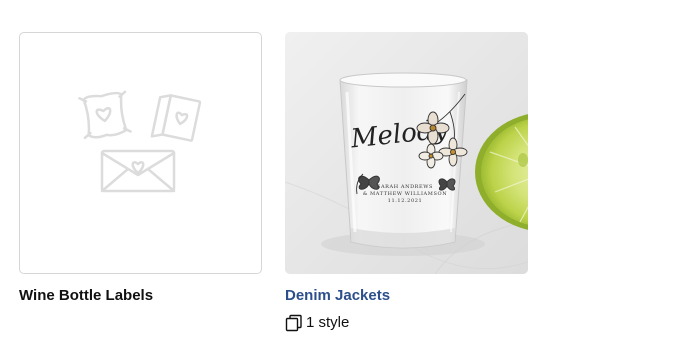 The width and height of the screenshot is (690, 340). Describe the element at coordinates (176, 118) in the screenshot. I see `greeting-card-icon` at that location.